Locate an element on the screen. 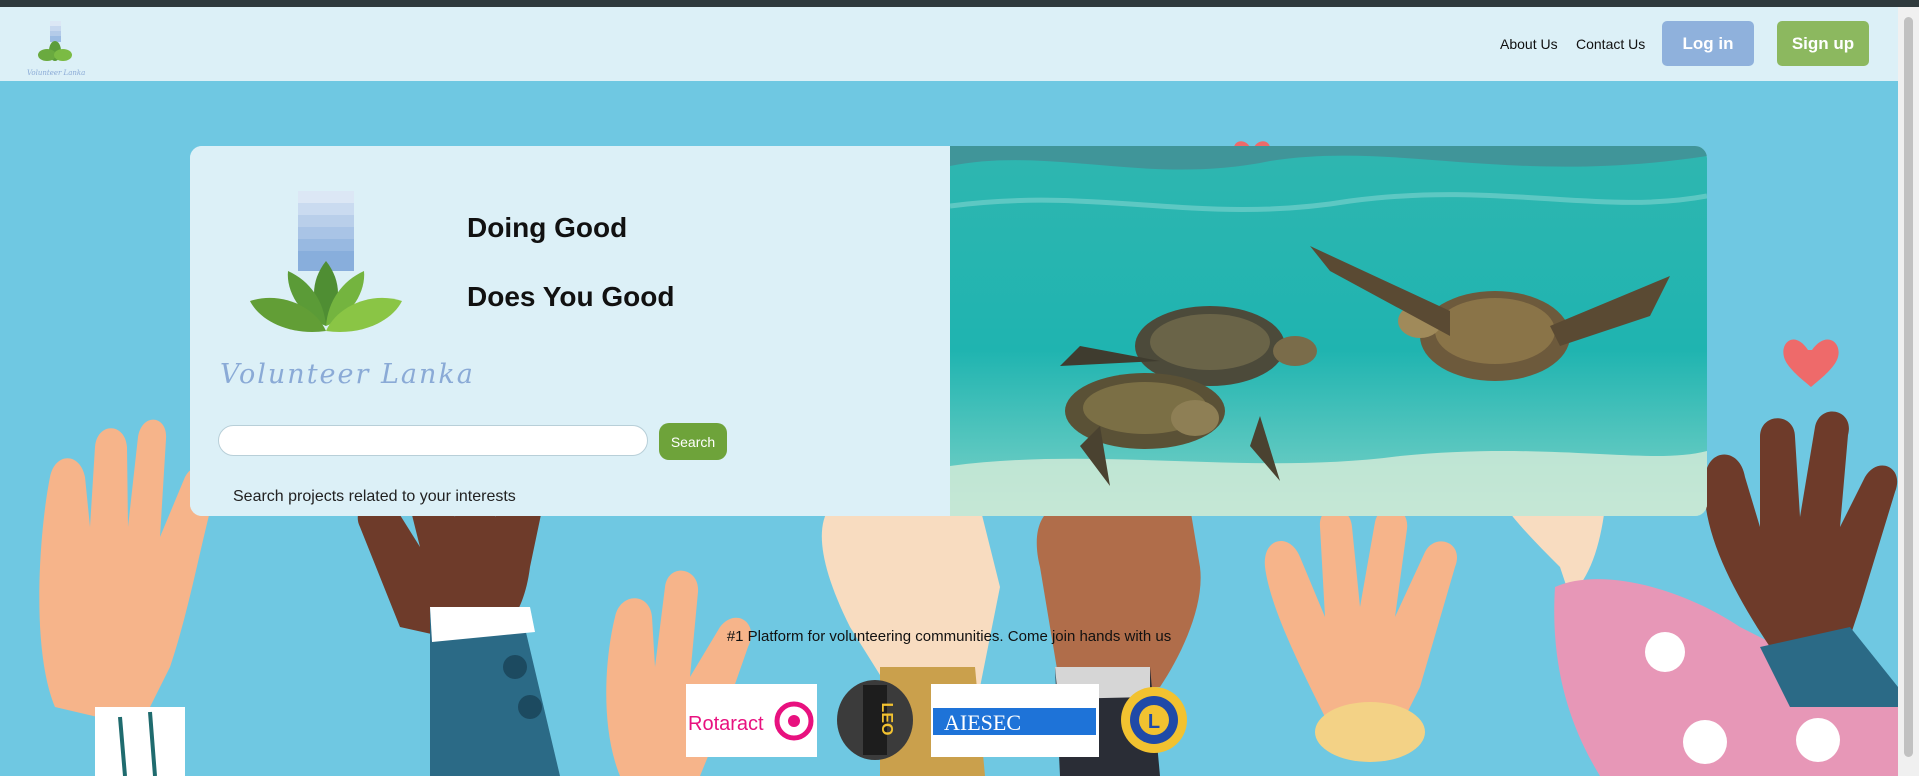  nav-contact-us-link: Contact Us is located at coordinates (1610, 44).